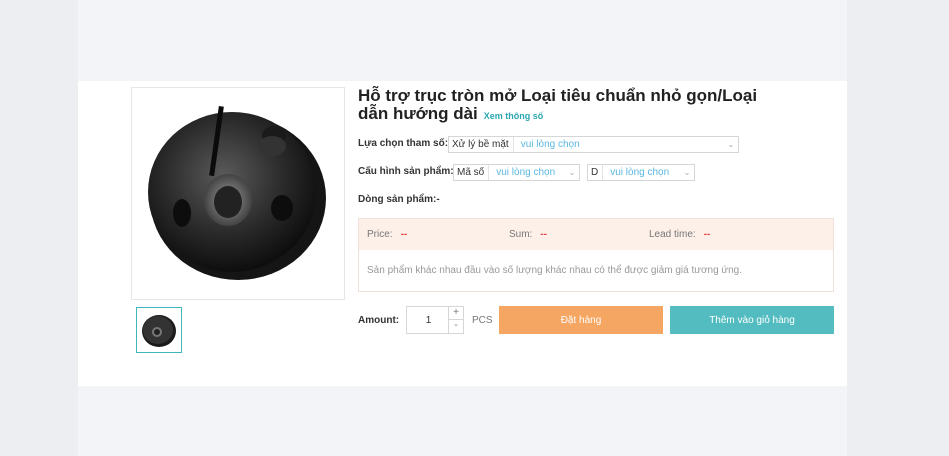 Image resolution: width=949 pixels, height=456 pixels. What do you see at coordinates (593, 144) in the screenshot?
I see `surface-treatment-select: Xử lý bề mặt vui lòng chọn ⌄` at bounding box center [593, 144].